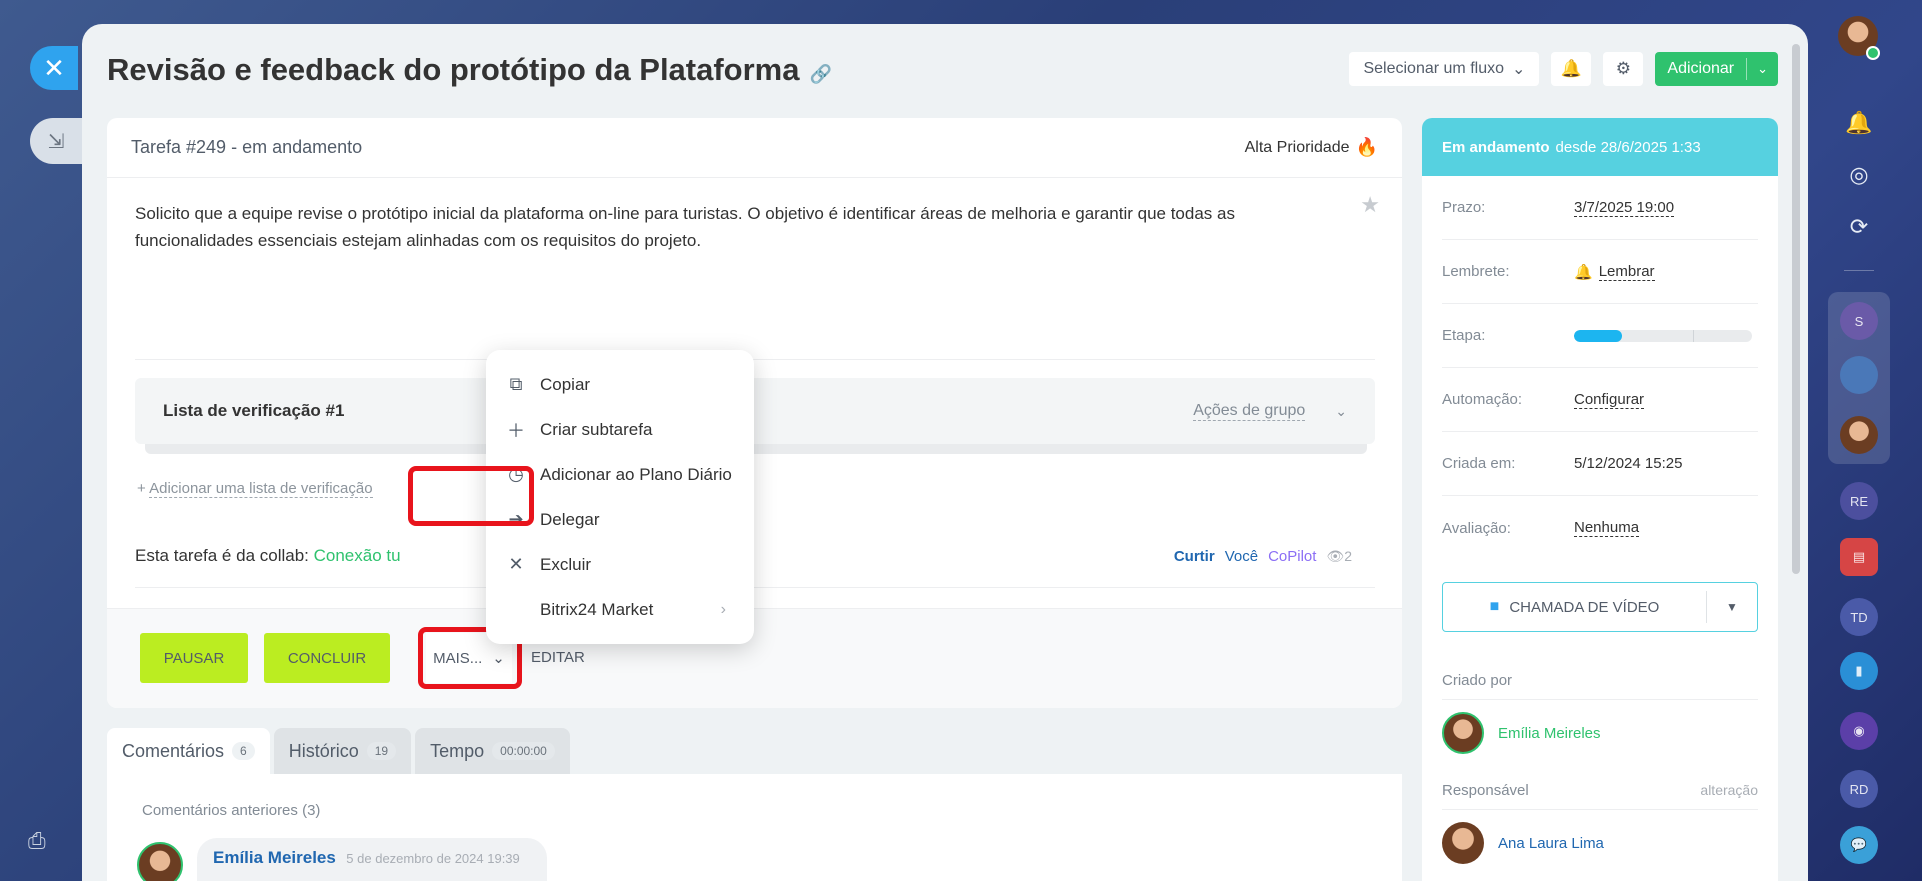  I want to click on print-icon: ⎙, so click(37, 841).